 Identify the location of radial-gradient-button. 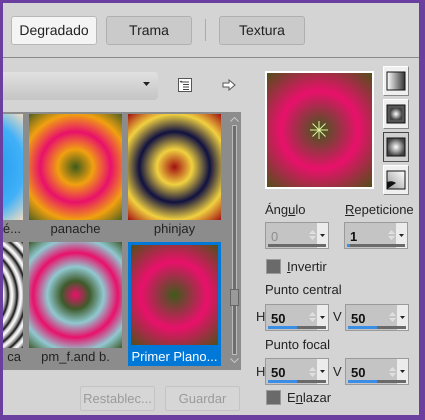
(396, 147).